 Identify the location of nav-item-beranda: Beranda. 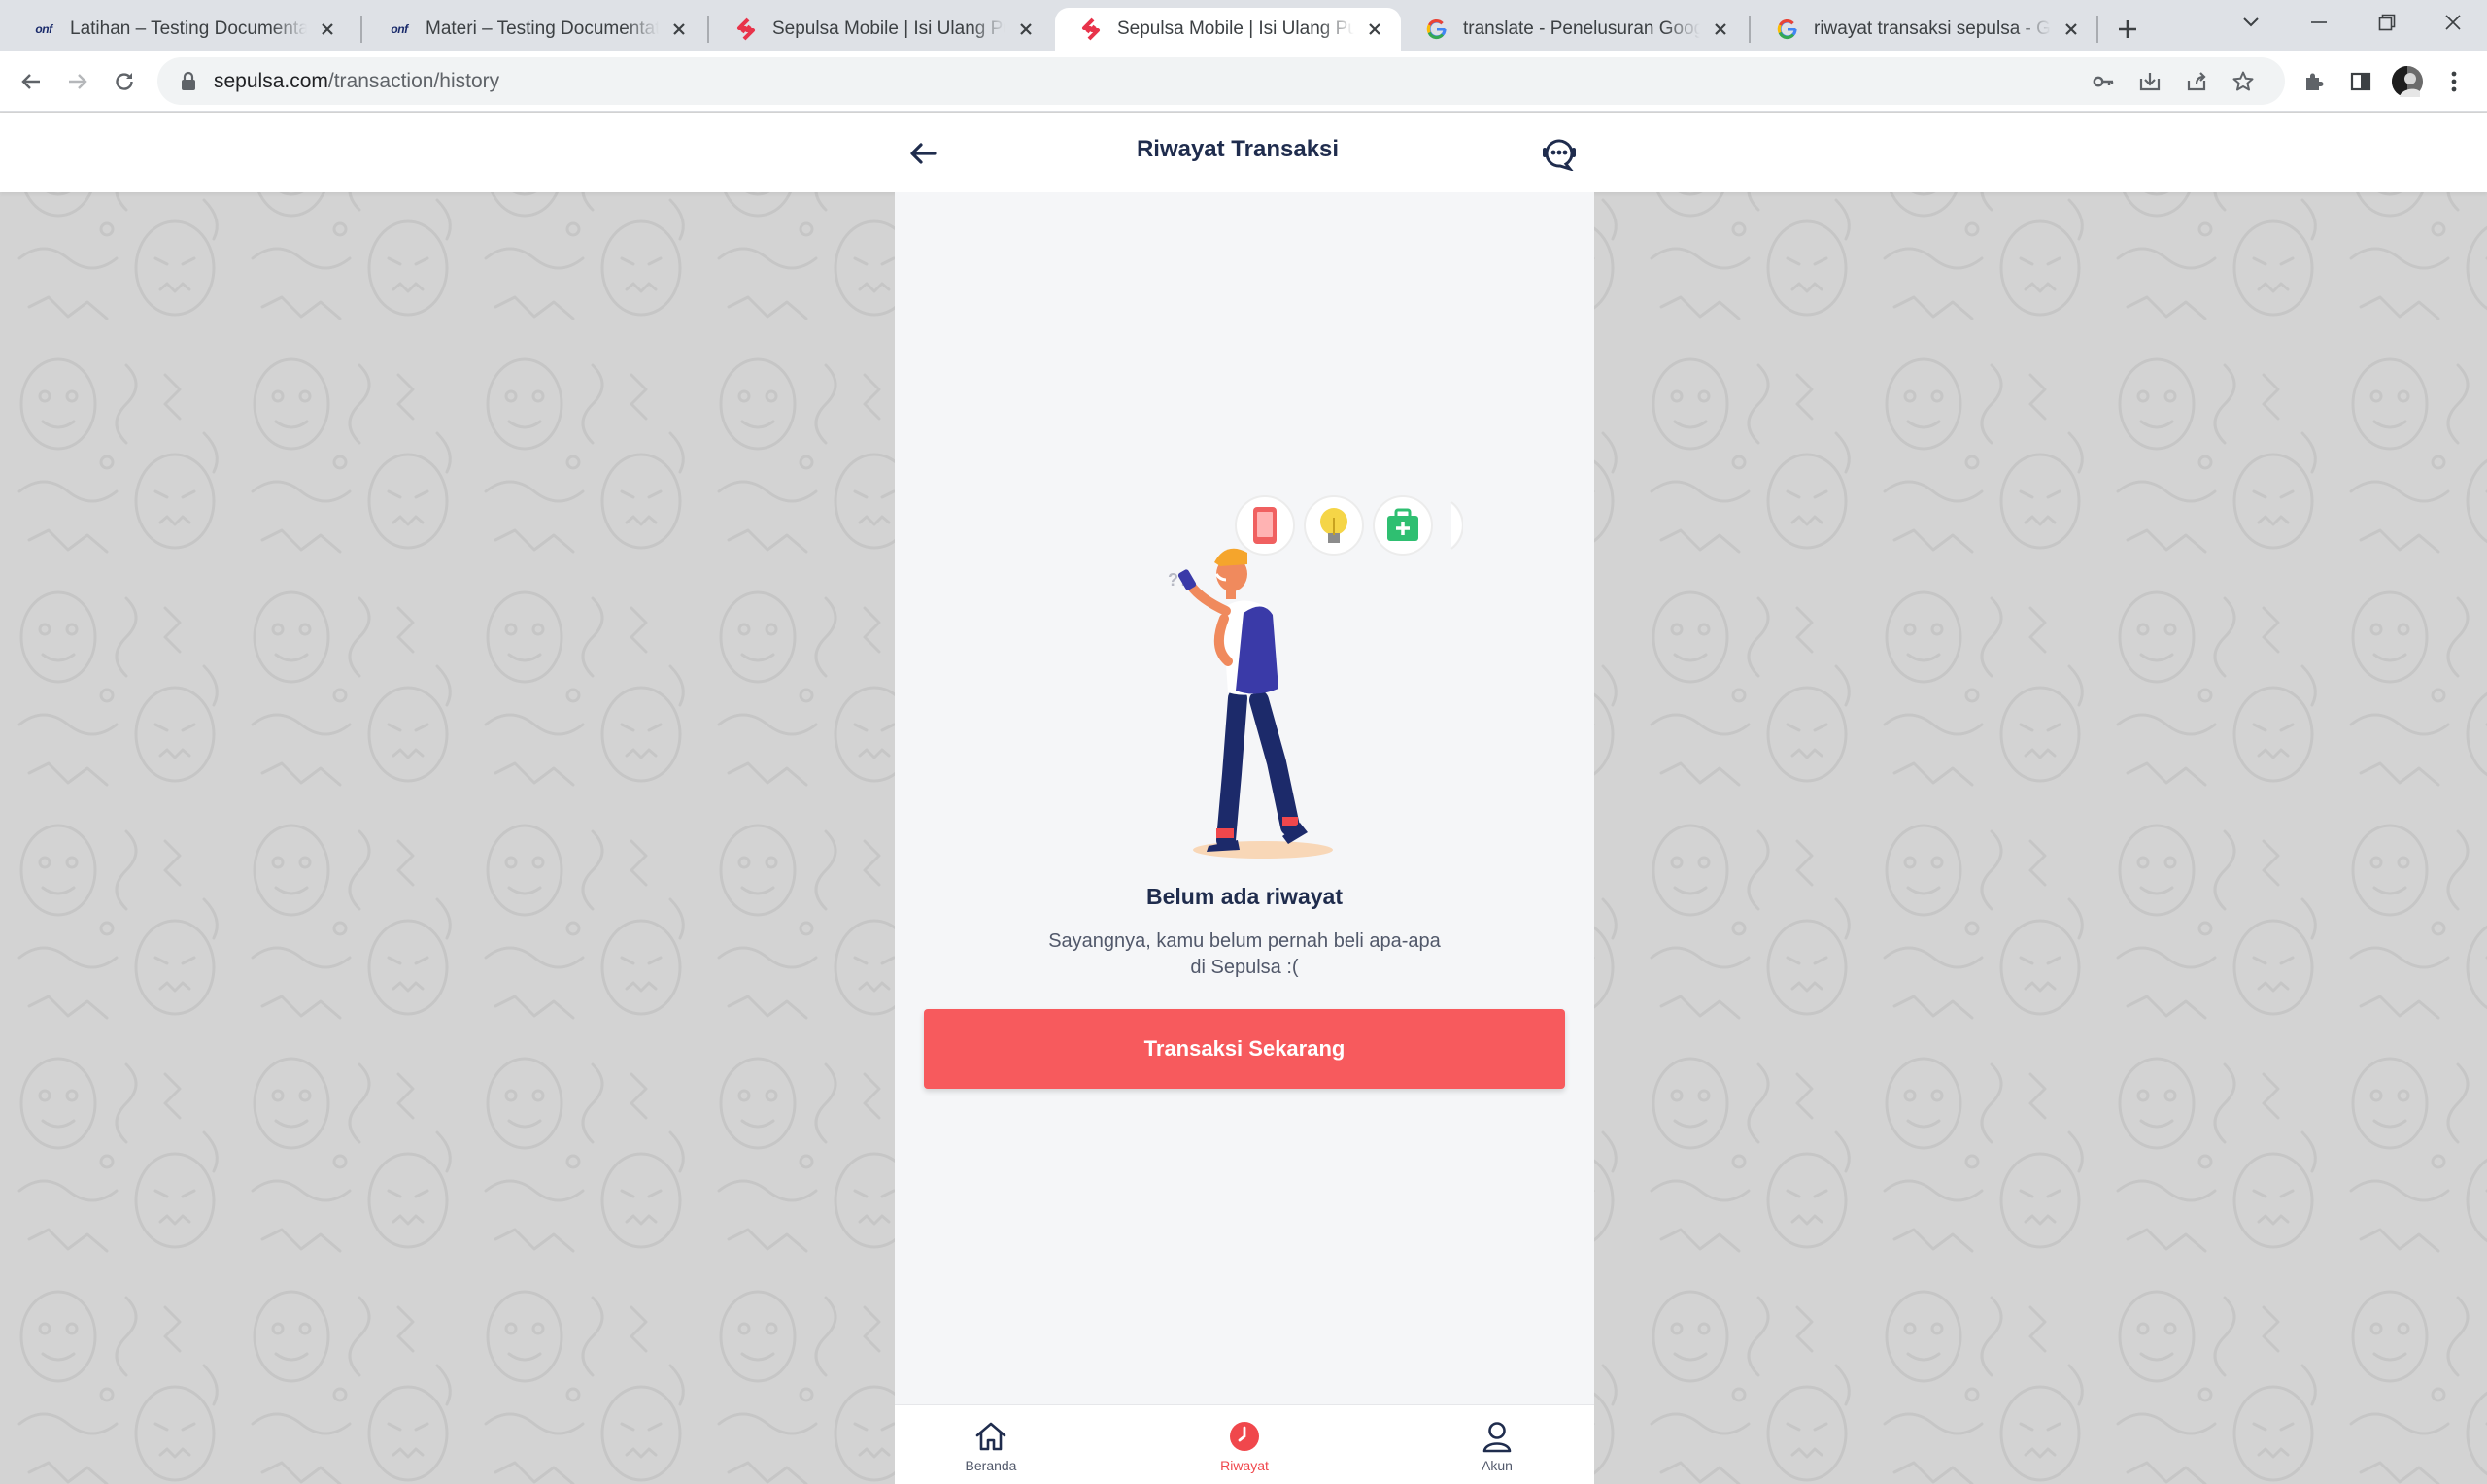
(991, 1446).